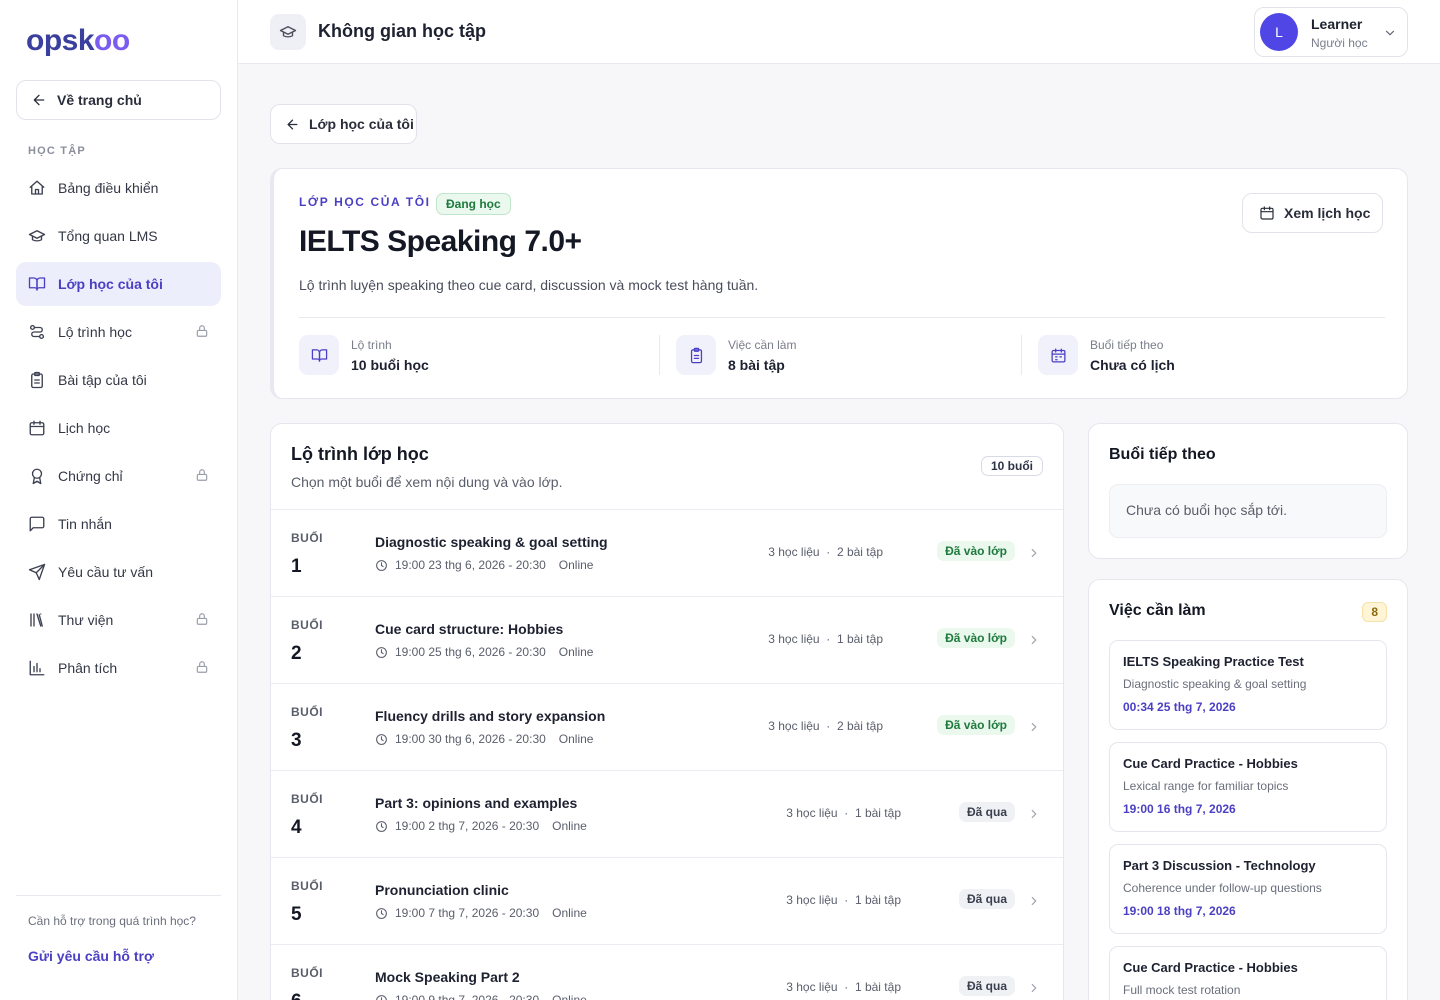 This screenshot has width=1440, height=1000. I want to click on next-session-card: Buổi tiếp theo Chưa có buổi học sắp tới., so click(1248, 491).